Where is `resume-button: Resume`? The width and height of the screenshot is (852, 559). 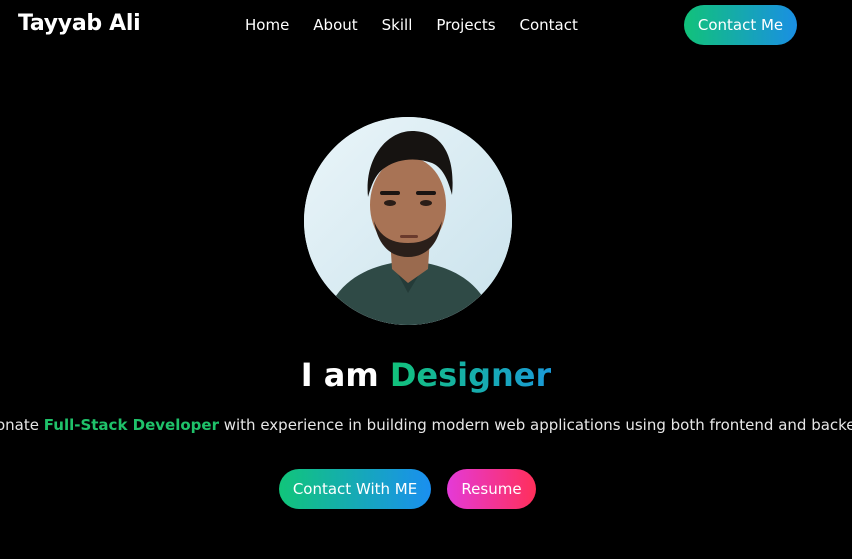 resume-button: Resume is located at coordinates (491, 489).